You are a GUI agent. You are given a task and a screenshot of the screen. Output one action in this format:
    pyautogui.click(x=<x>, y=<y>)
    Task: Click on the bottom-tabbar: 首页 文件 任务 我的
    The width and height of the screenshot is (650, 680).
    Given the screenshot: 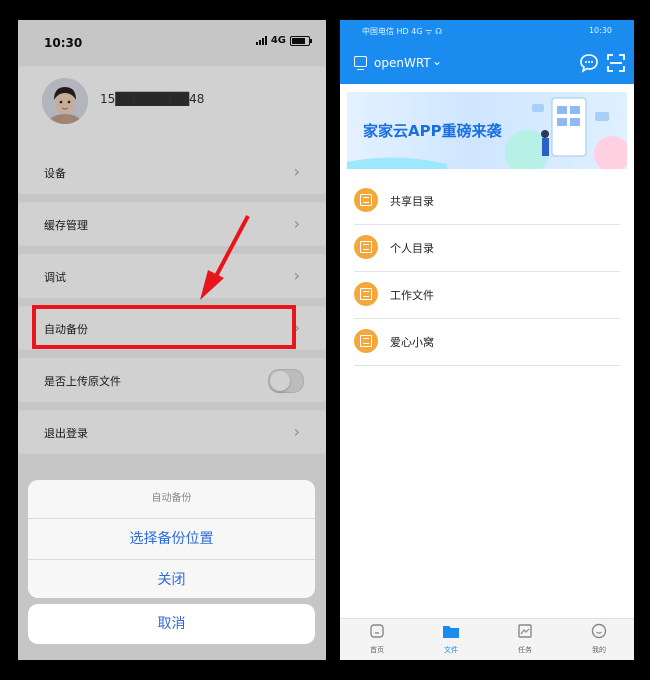 What is the action you would take?
    pyautogui.click(x=487, y=639)
    